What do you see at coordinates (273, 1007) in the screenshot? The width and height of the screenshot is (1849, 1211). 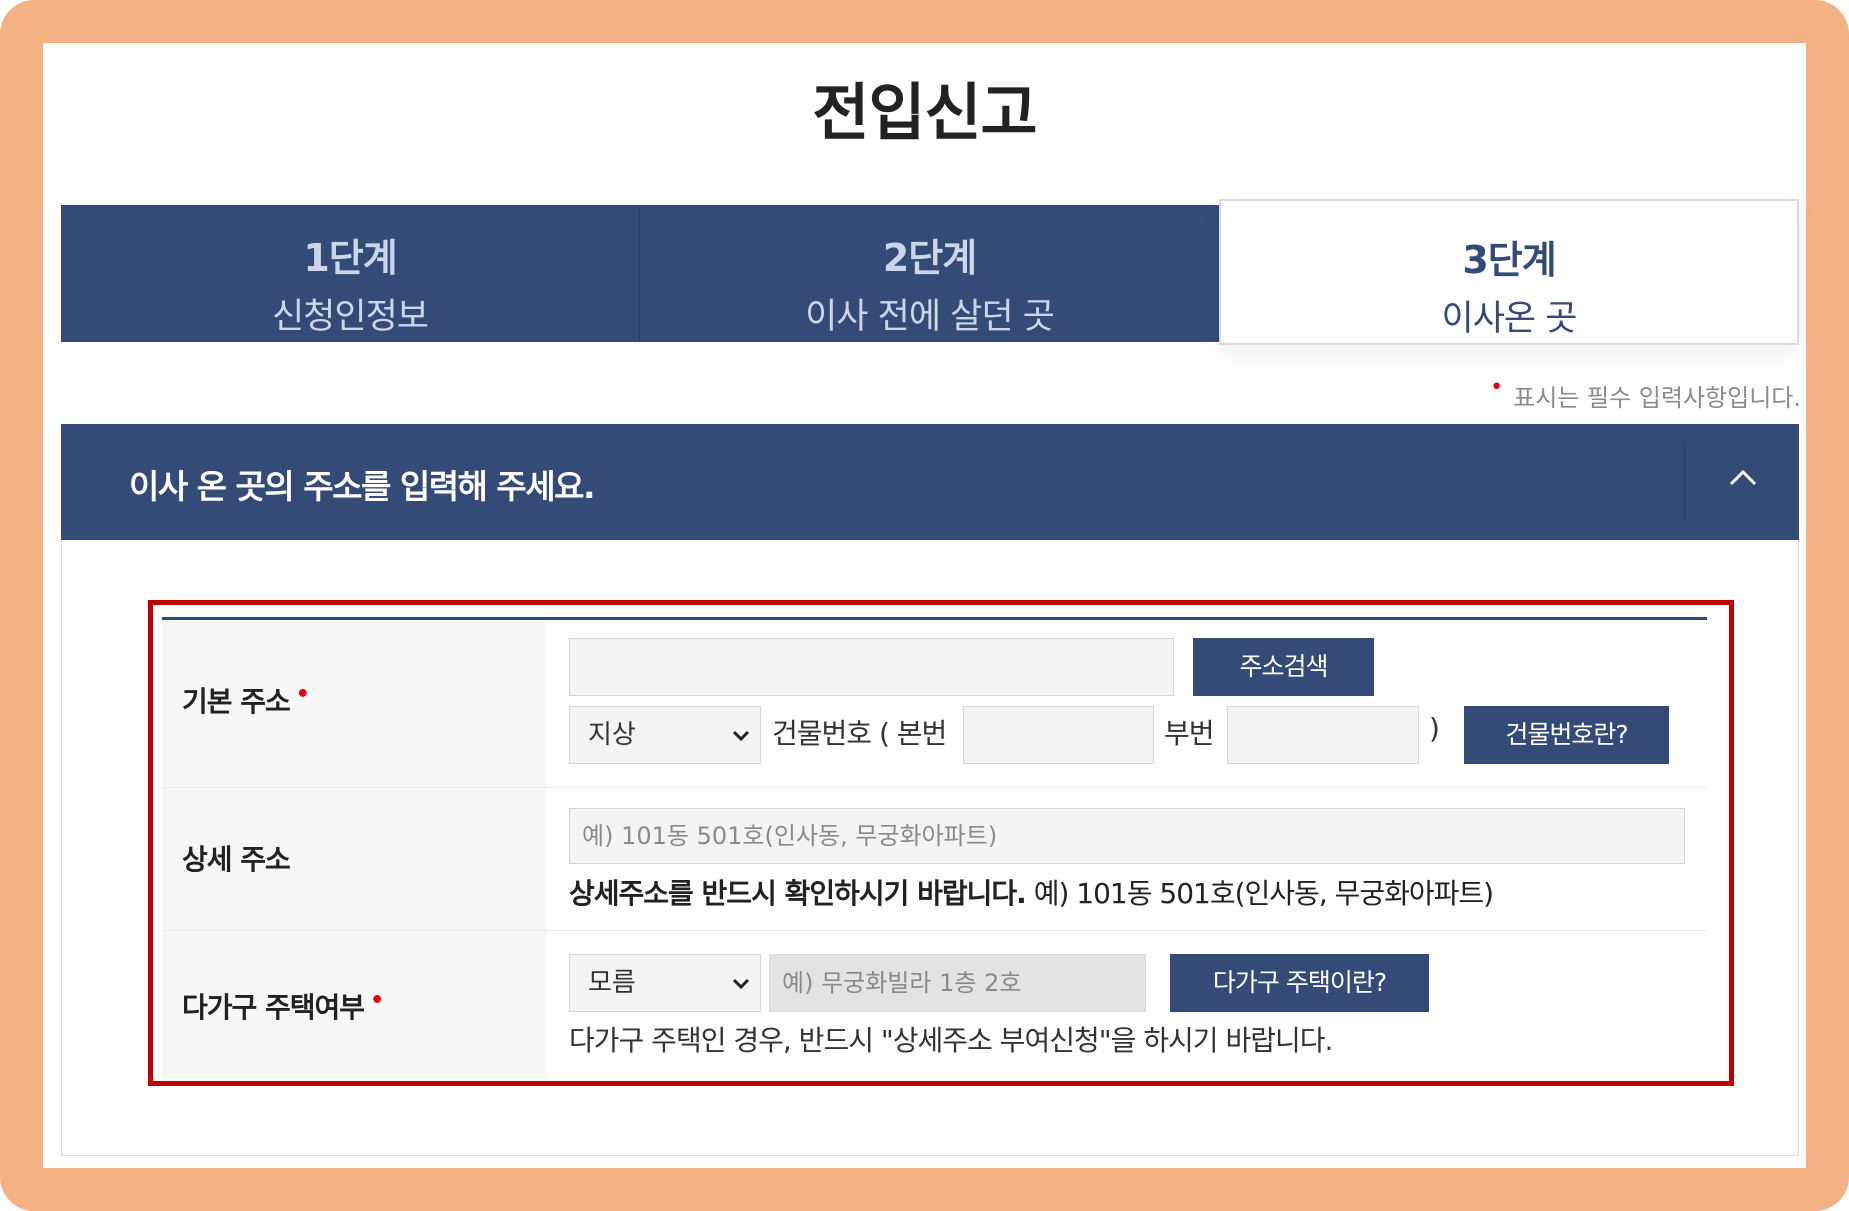 I see `multi-household-label: 다가구 주택여부` at bounding box center [273, 1007].